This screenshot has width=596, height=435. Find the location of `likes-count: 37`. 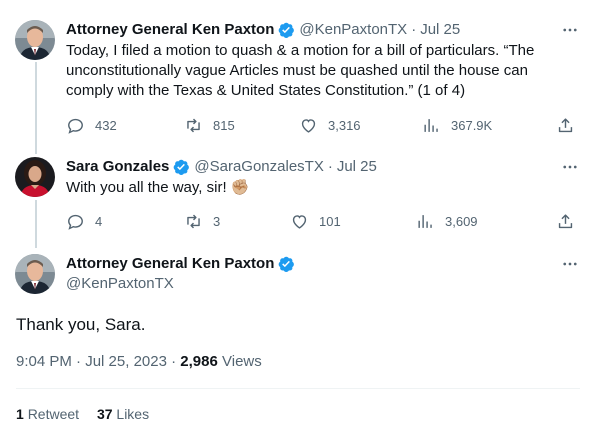

likes-count: 37 is located at coordinates (104, 414).